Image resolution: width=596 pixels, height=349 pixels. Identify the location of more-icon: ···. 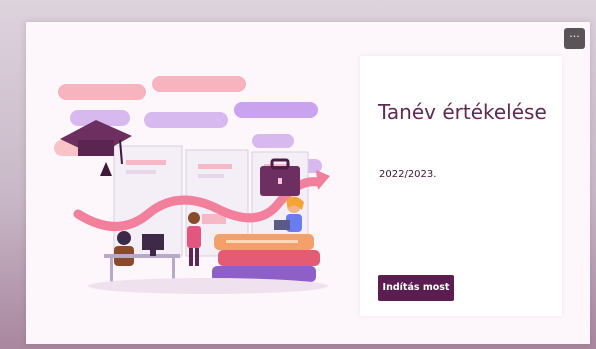
(574, 36).